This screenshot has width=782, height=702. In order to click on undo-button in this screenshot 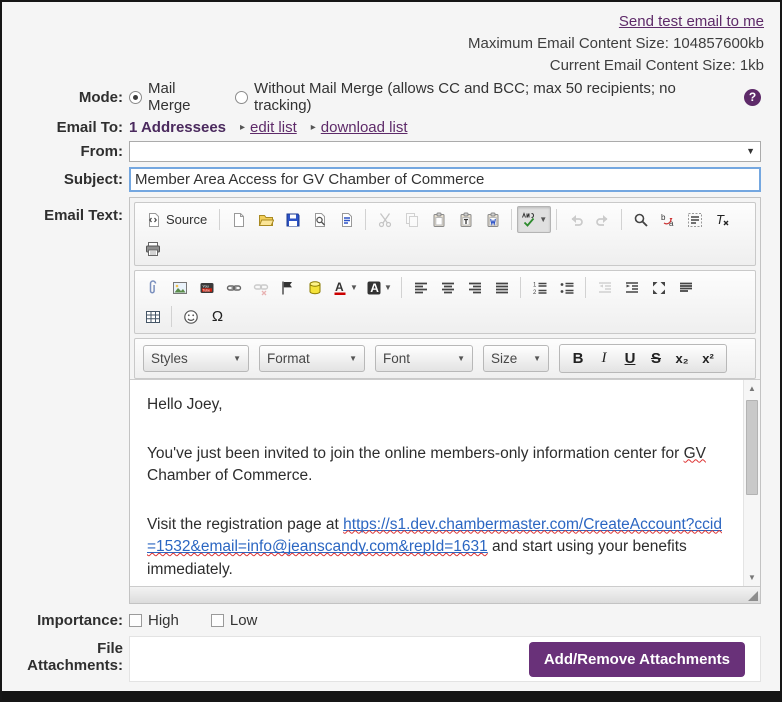, I will do `click(575, 219)`.